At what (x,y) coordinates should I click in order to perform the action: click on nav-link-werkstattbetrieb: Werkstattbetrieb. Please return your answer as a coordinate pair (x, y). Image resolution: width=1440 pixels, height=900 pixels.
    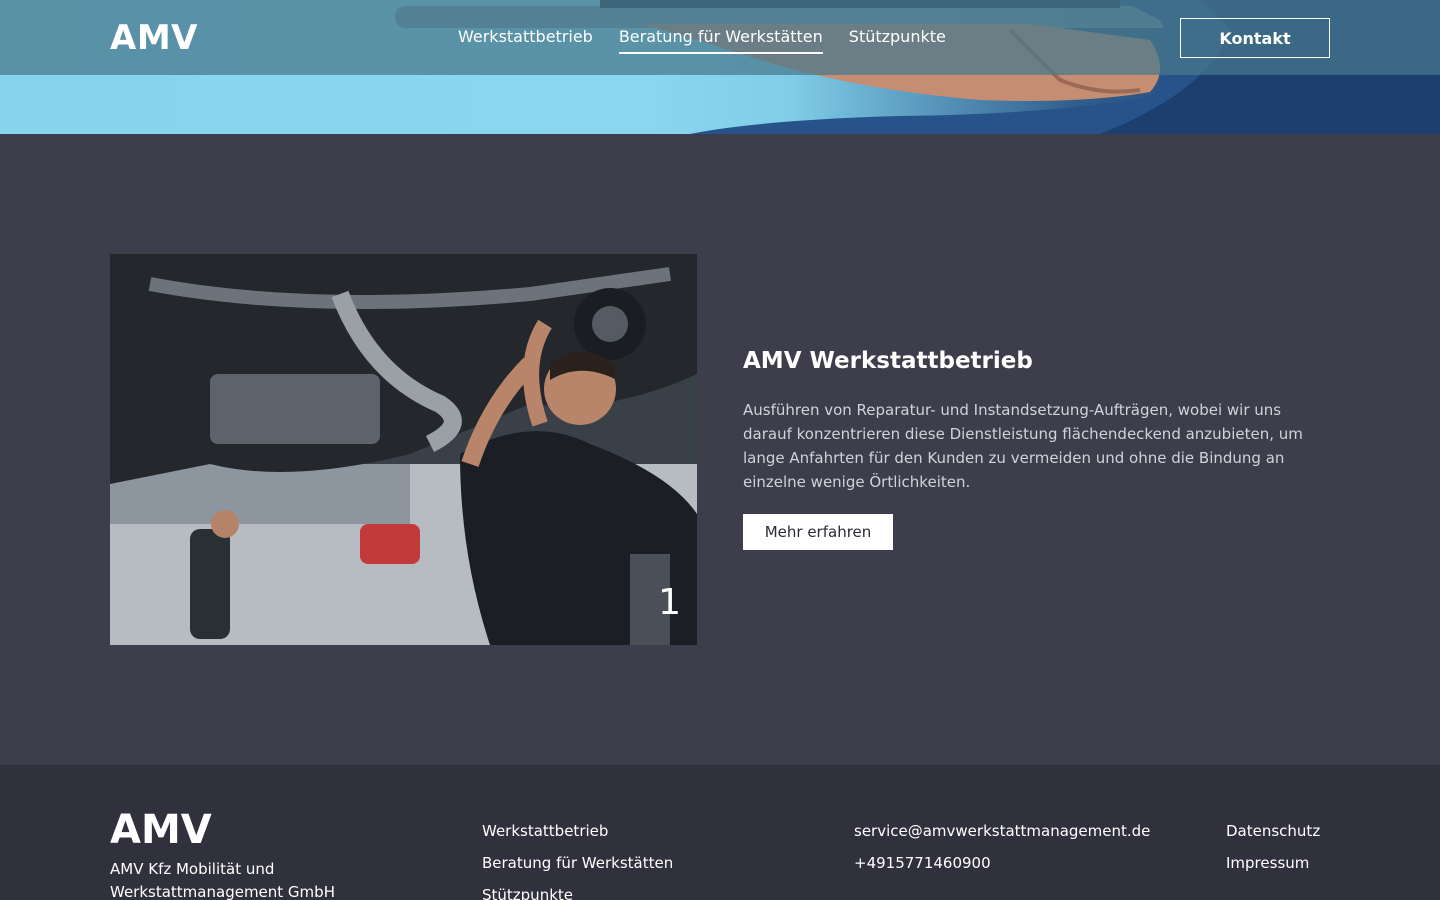
    Looking at the image, I should click on (525, 40).